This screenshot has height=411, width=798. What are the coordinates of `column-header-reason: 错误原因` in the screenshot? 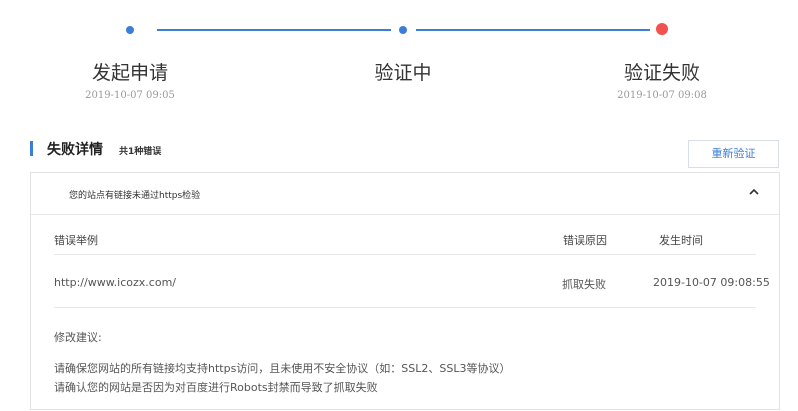 It's located at (585, 240).